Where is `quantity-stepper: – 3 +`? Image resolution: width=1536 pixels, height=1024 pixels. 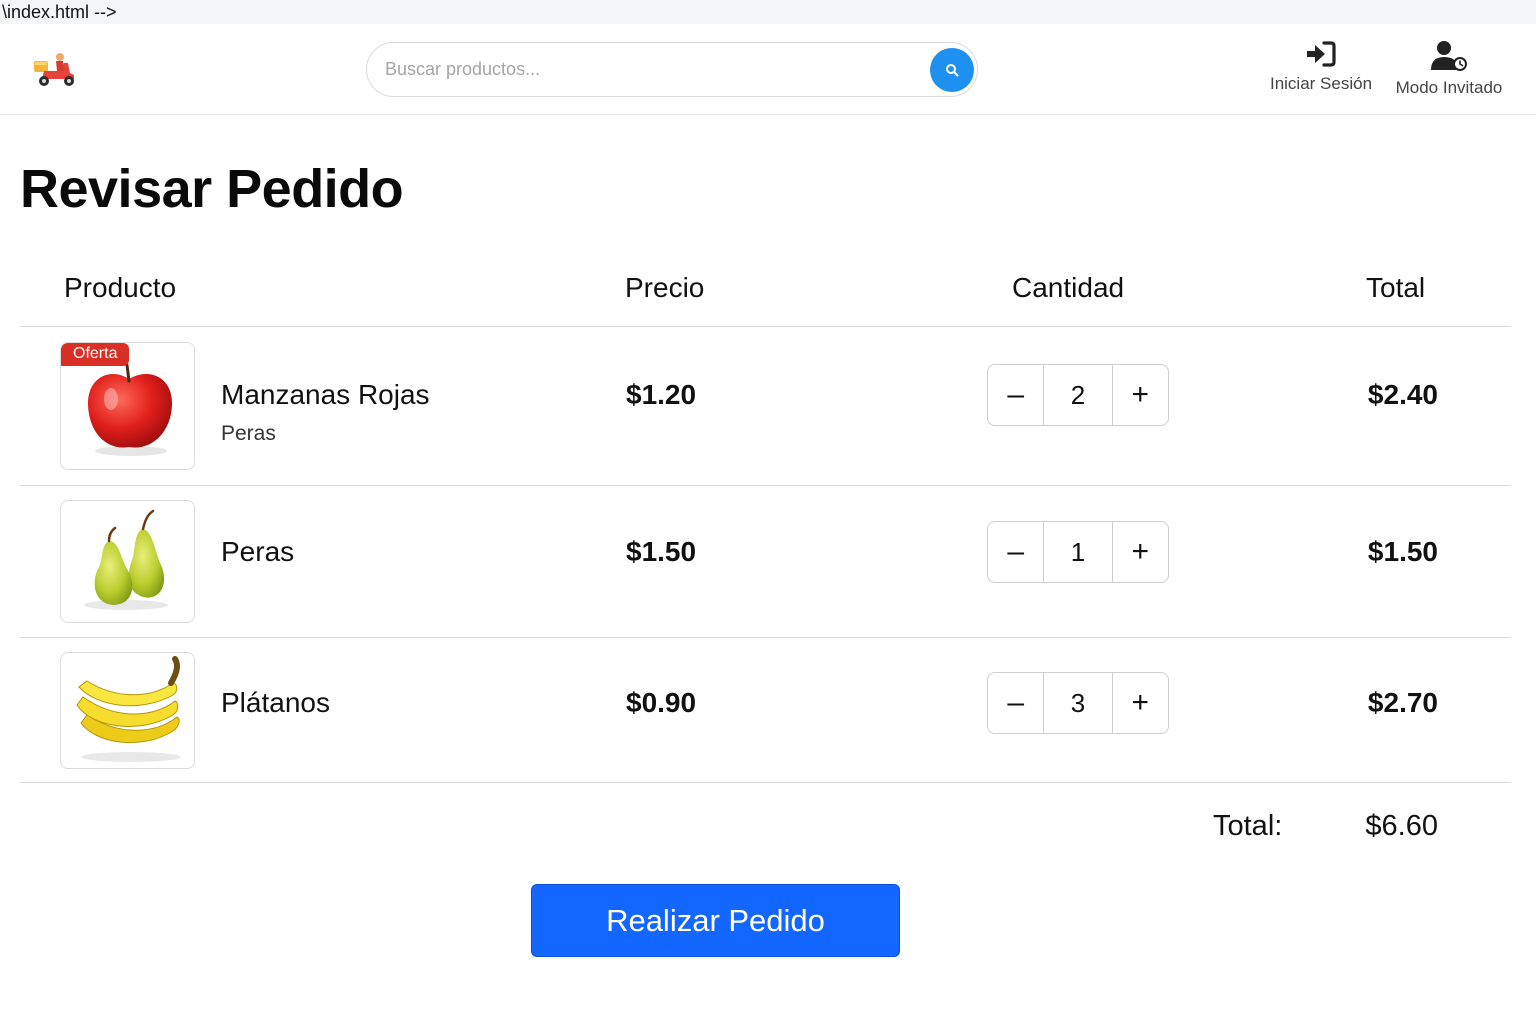
quantity-stepper: – 3 + is located at coordinates (1078, 703).